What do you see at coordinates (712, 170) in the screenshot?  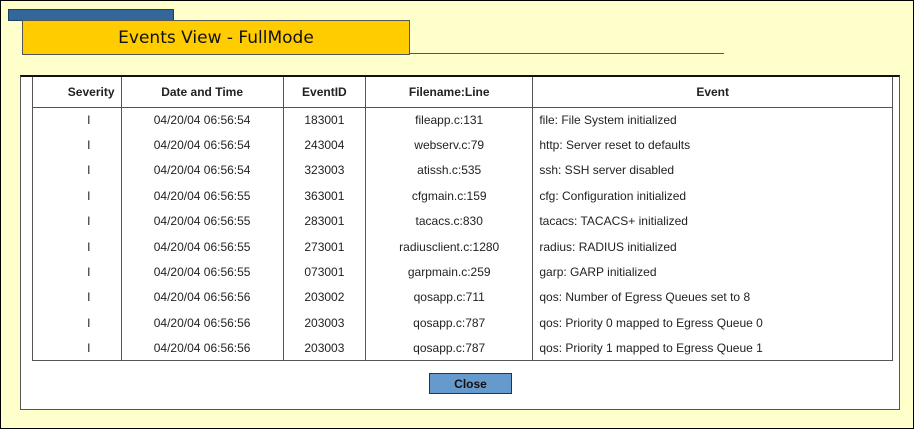 I see `cell-event: ssh: SSH server disabled` at bounding box center [712, 170].